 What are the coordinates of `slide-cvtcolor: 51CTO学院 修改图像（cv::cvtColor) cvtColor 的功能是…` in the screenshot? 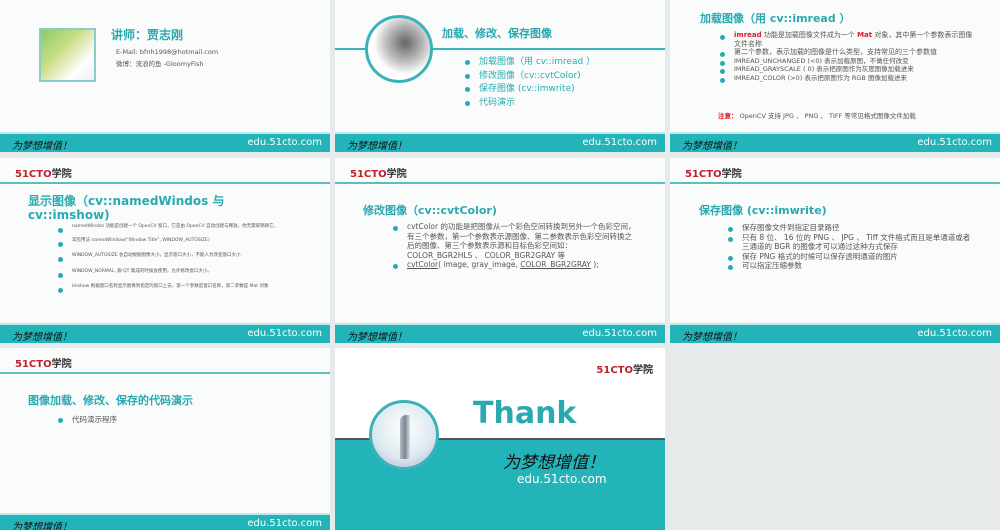 It's located at (500, 250).